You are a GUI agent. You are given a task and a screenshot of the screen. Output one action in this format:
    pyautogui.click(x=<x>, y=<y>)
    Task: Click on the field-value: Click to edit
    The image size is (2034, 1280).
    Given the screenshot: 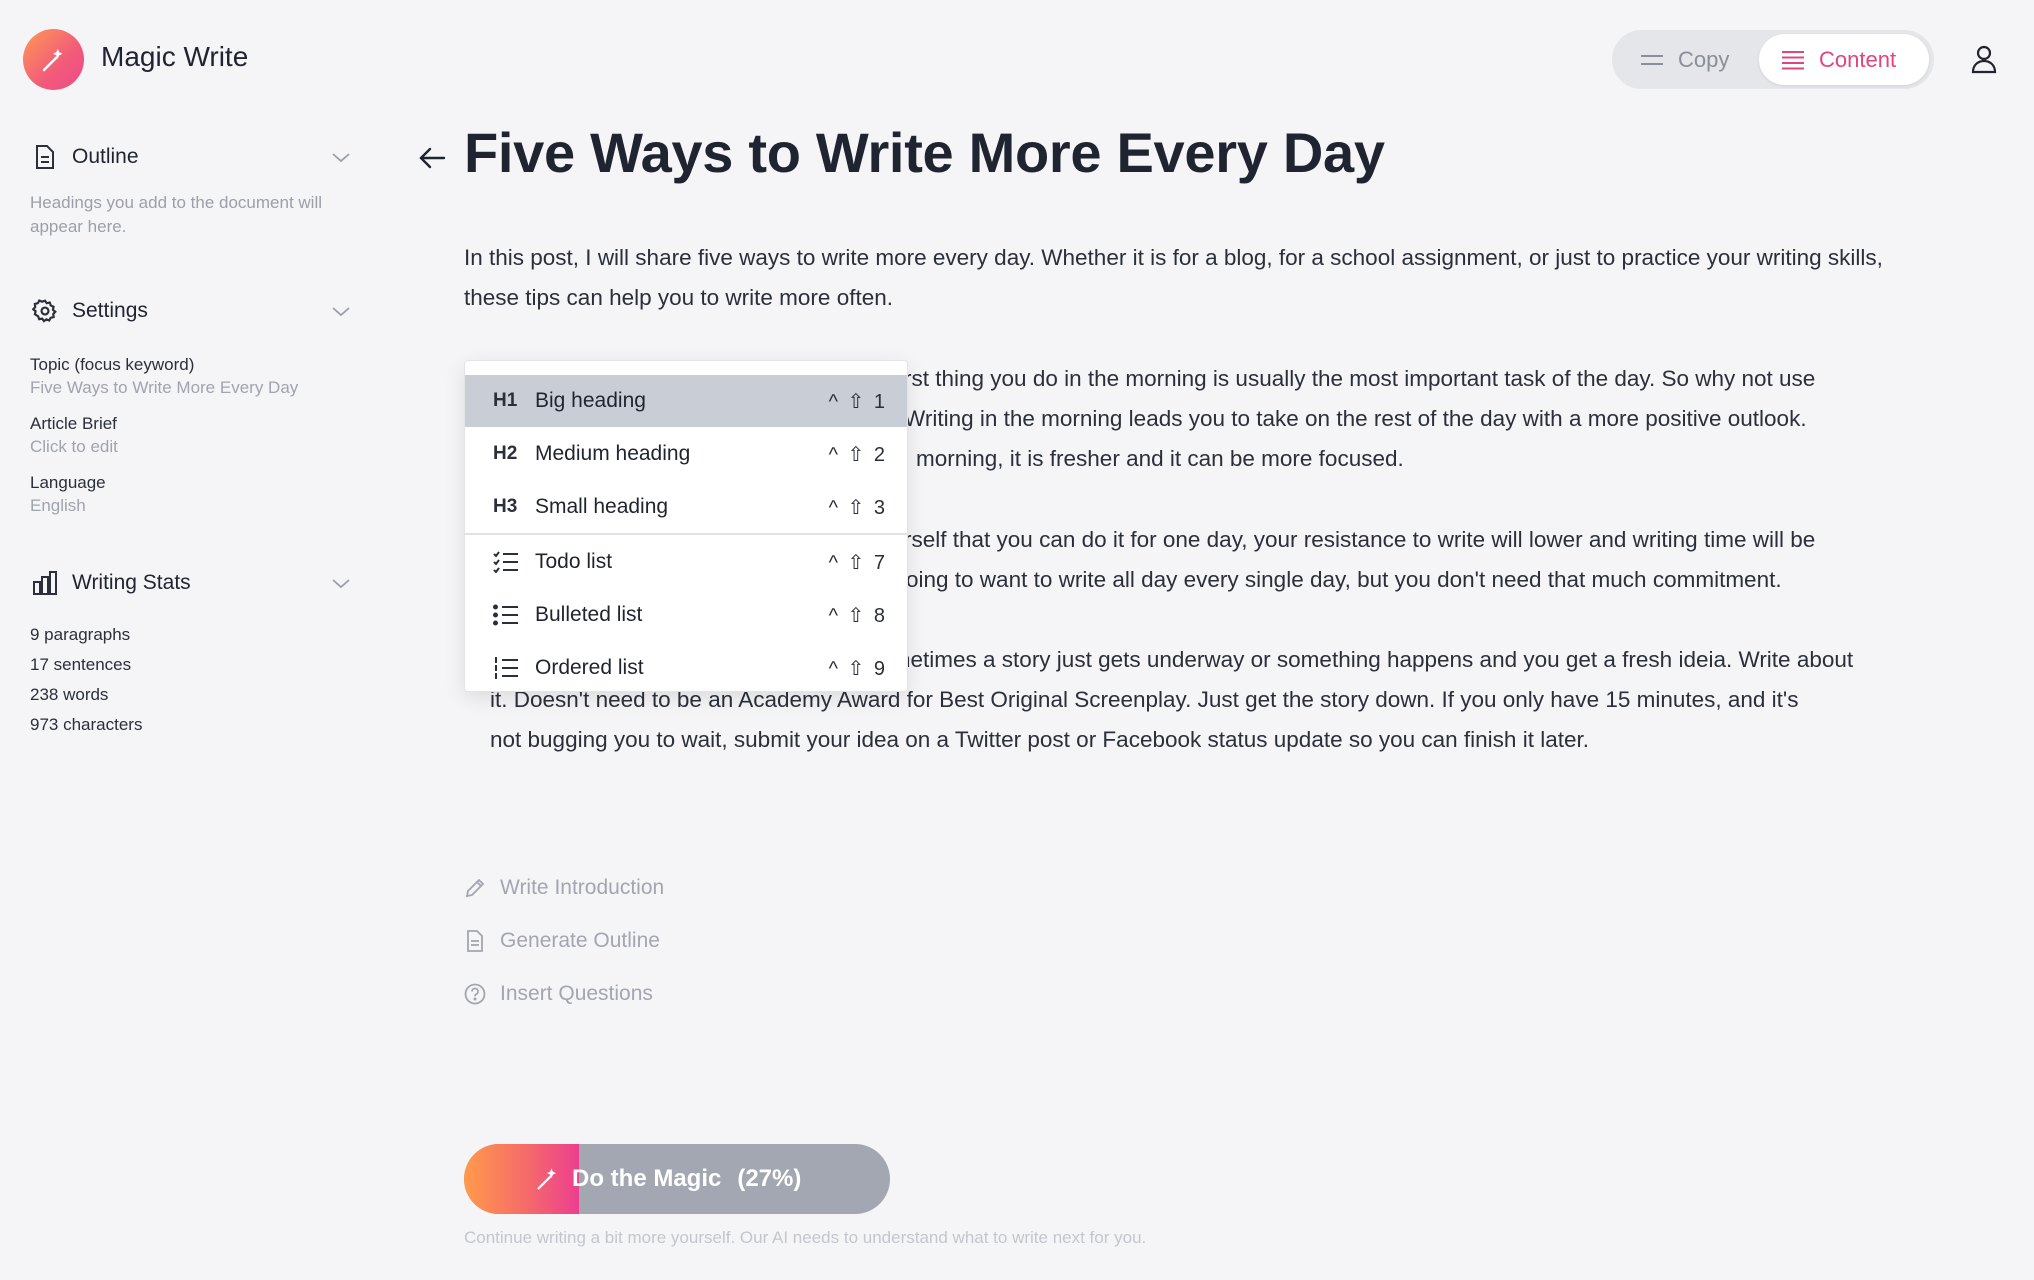 What is the action you would take?
    pyautogui.click(x=74, y=446)
    